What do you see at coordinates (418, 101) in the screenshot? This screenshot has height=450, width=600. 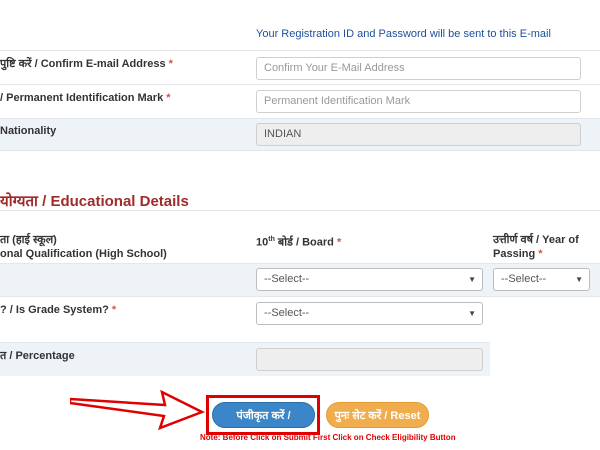 I see `identification-mark-input: Permanent Identification Mark` at bounding box center [418, 101].